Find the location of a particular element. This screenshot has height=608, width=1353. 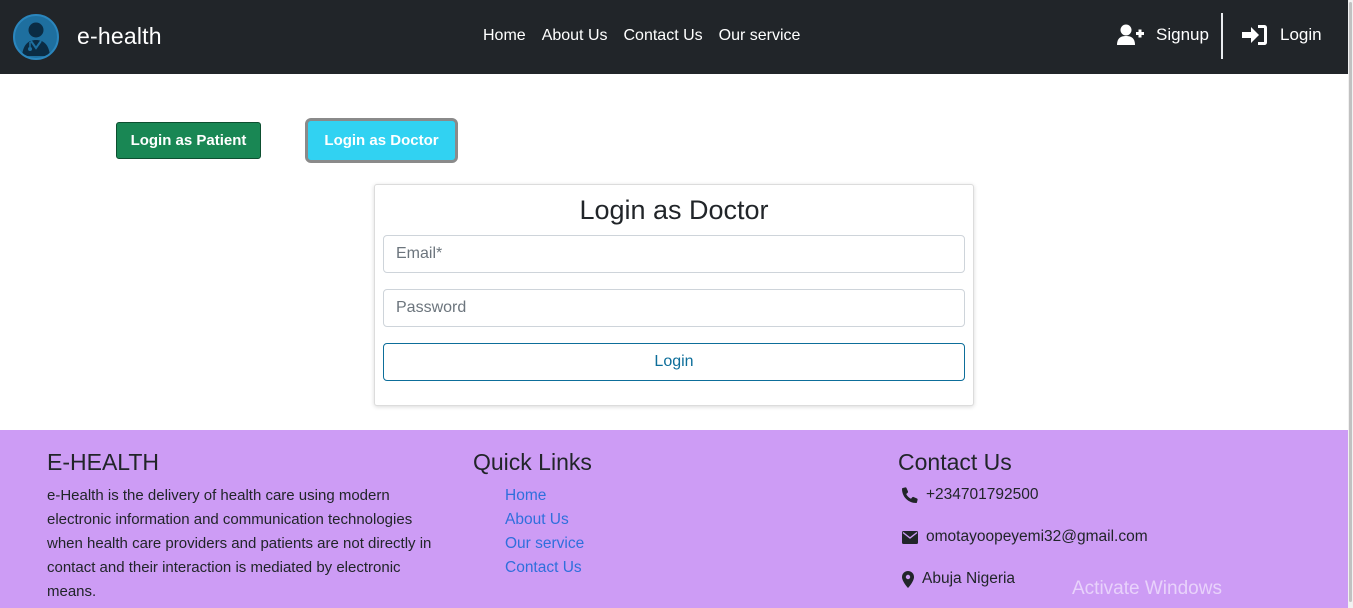

login-link: Login is located at coordinates (1282, 35).